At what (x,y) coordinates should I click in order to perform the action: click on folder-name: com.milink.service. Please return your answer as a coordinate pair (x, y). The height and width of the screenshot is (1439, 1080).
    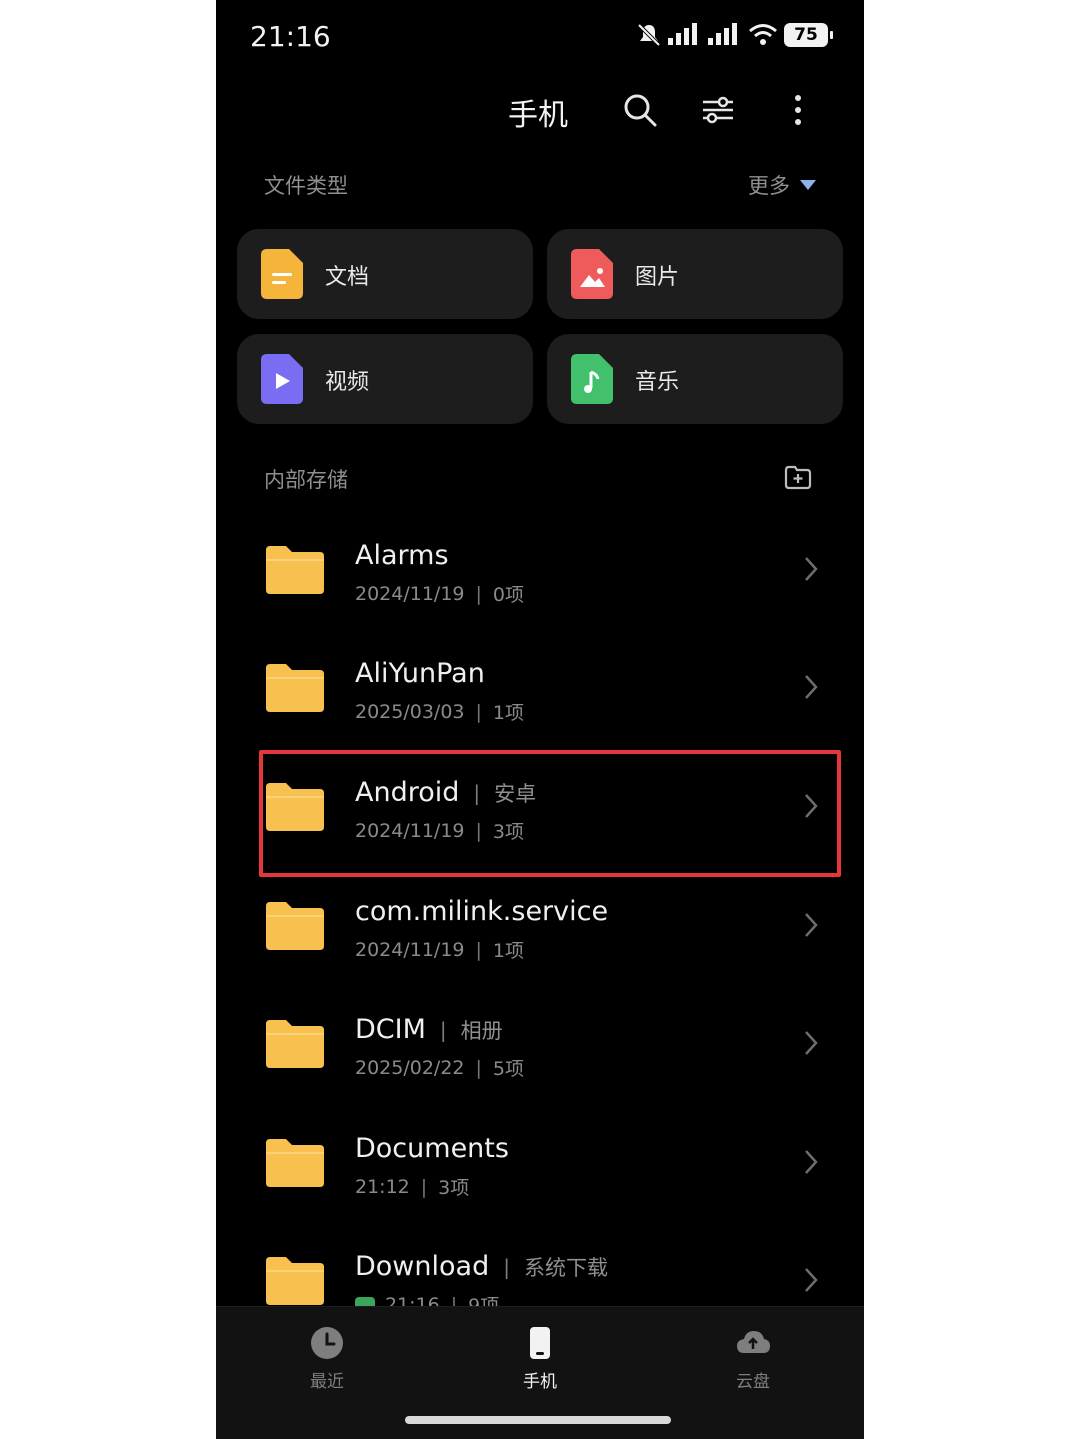
    Looking at the image, I should click on (482, 911).